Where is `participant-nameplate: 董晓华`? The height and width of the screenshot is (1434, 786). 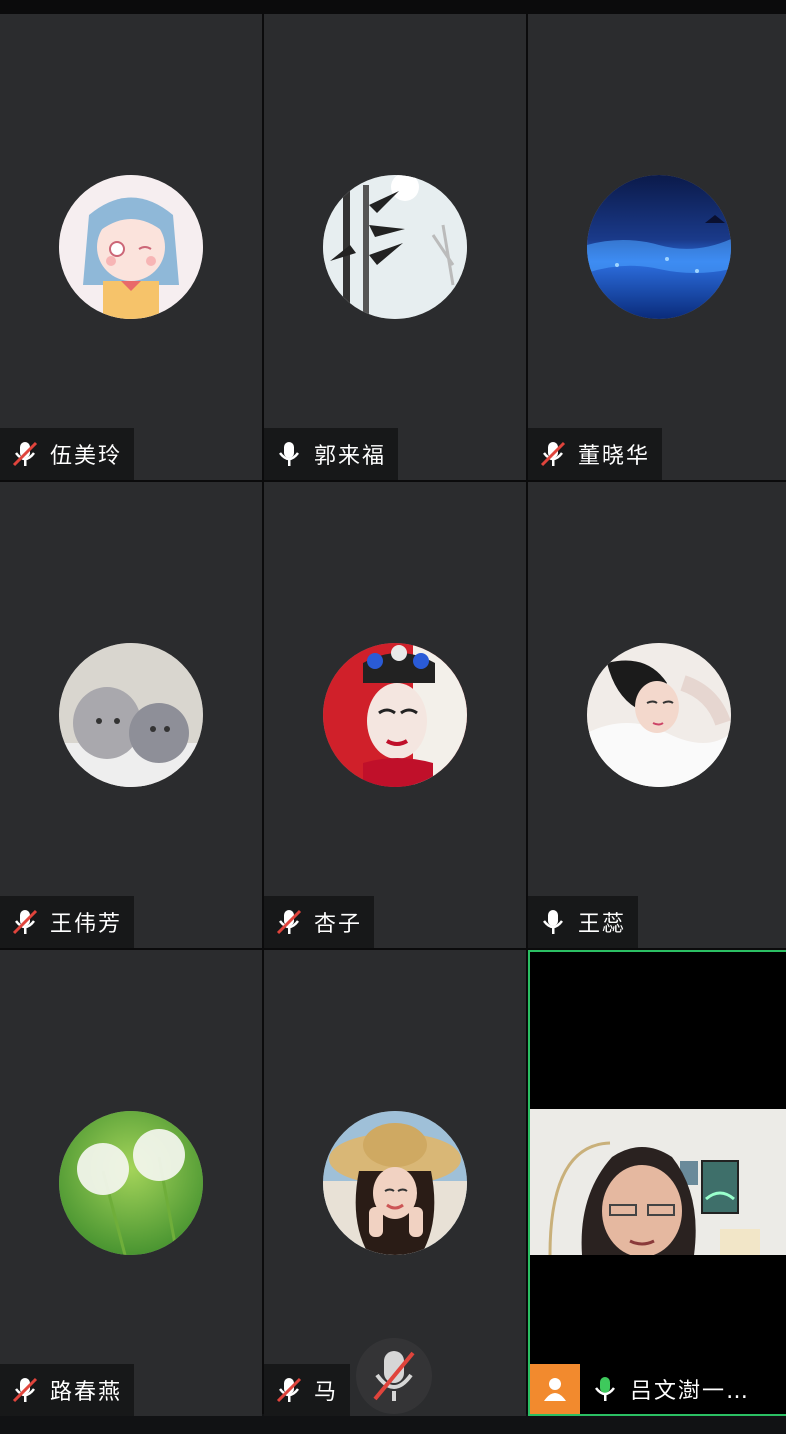
participant-nameplate: 董晓华 is located at coordinates (595, 454).